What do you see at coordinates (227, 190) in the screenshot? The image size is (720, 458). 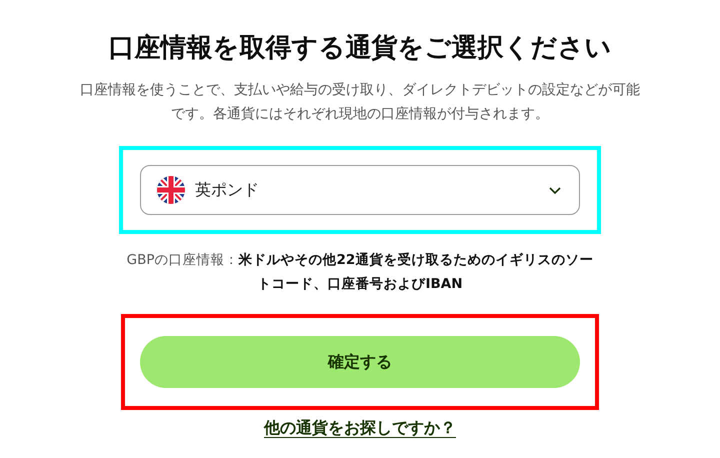 I see `dropdown-value: 英ポンド` at bounding box center [227, 190].